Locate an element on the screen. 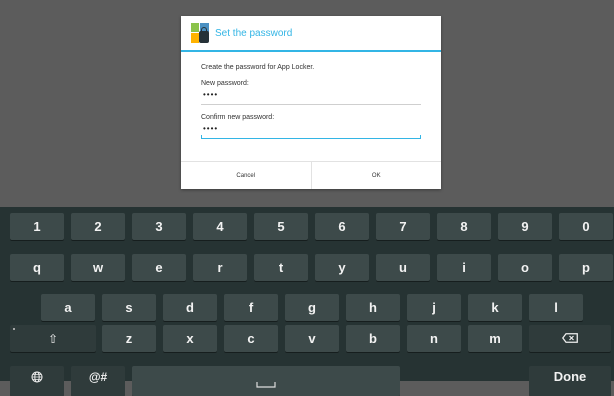 Image resolution: width=614 pixels, height=396 pixels. space-key is located at coordinates (266, 381).